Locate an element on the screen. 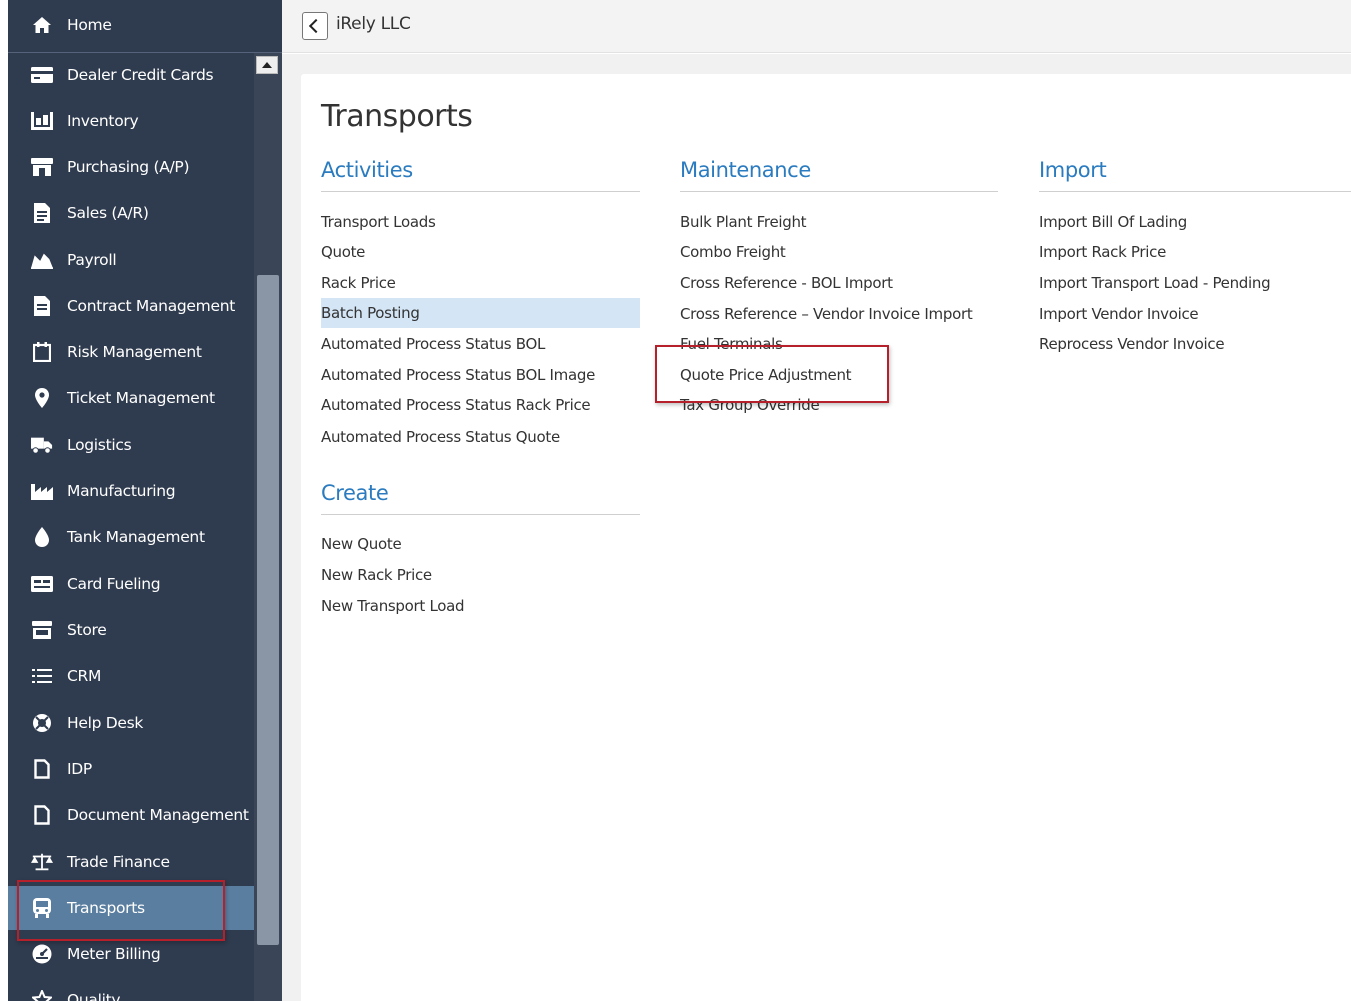 This screenshot has height=1001, width=1351. purchasing-icon is located at coordinates (42, 167).